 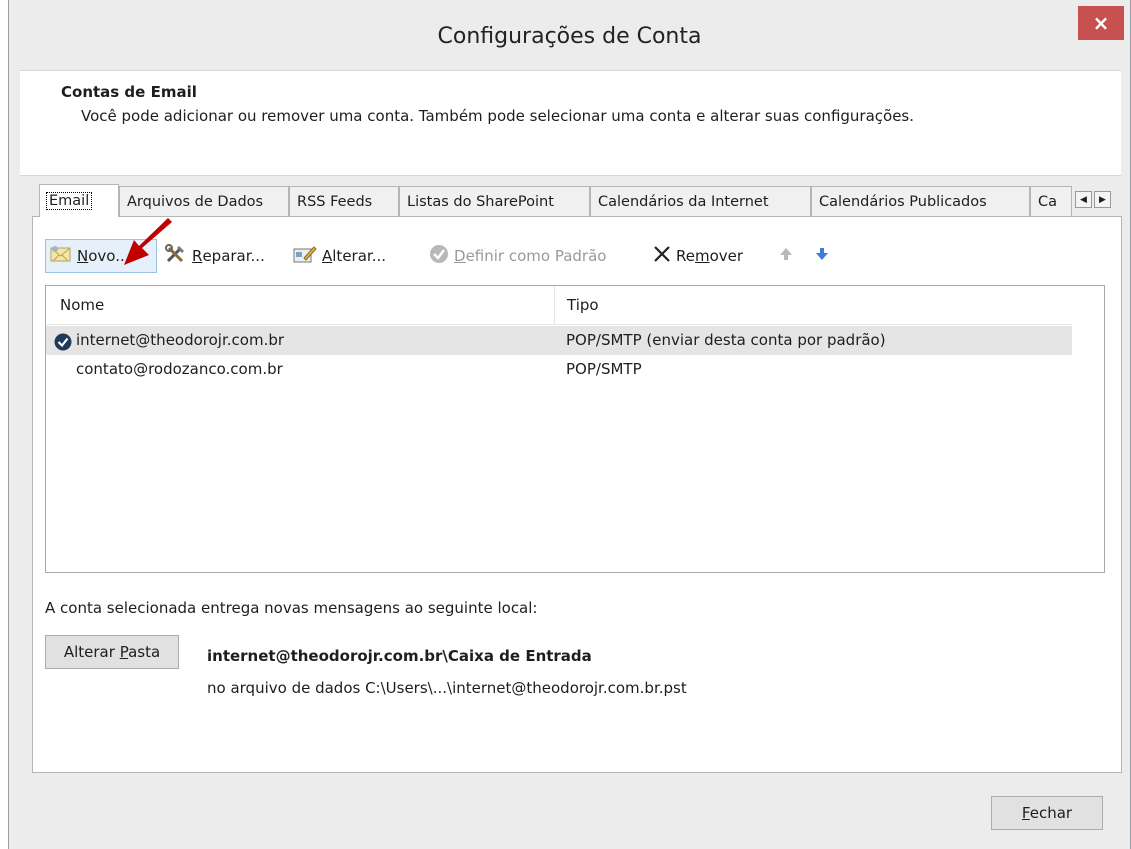 What do you see at coordinates (810, 305) in the screenshot?
I see `column-header-type: Tipo` at bounding box center [810, 305].